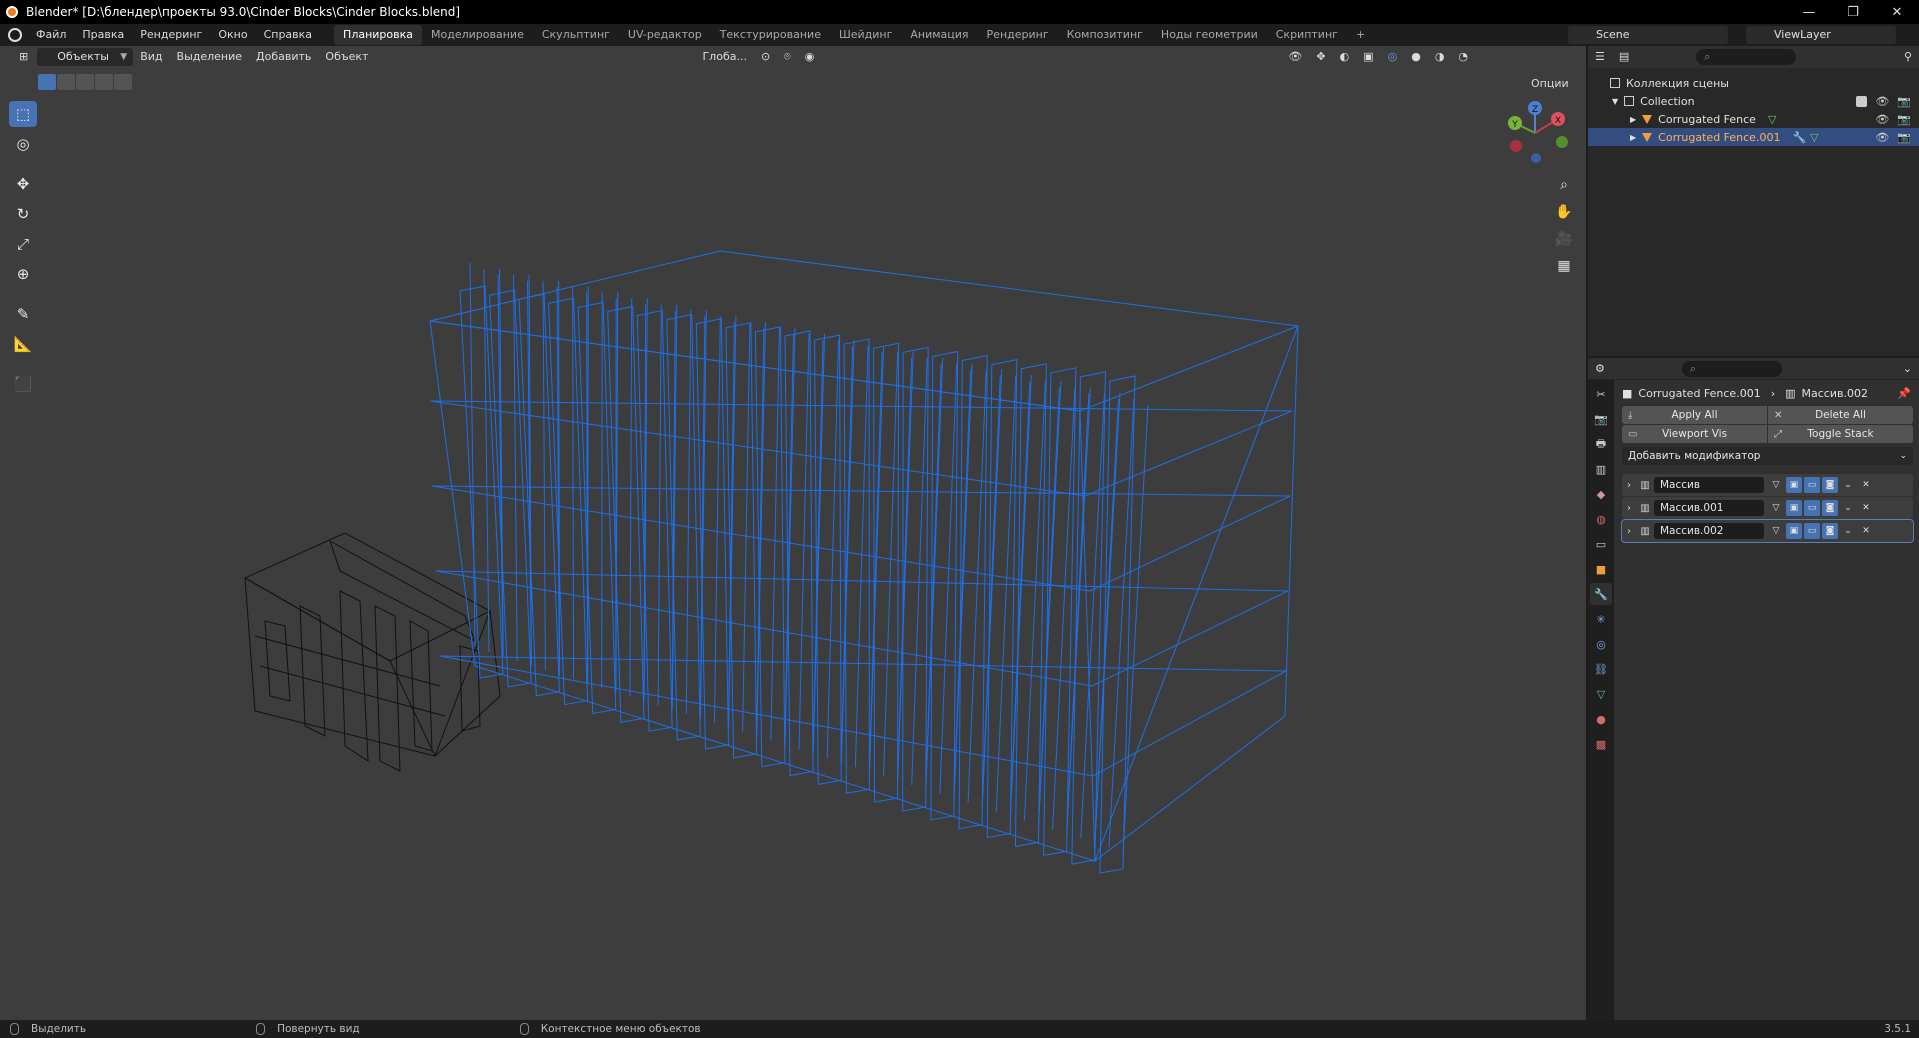 The image size is (1919, 1038). Describe the element at coordinates (1853, 12) in the screenshot. I see `restore-button: ❐` at that location.